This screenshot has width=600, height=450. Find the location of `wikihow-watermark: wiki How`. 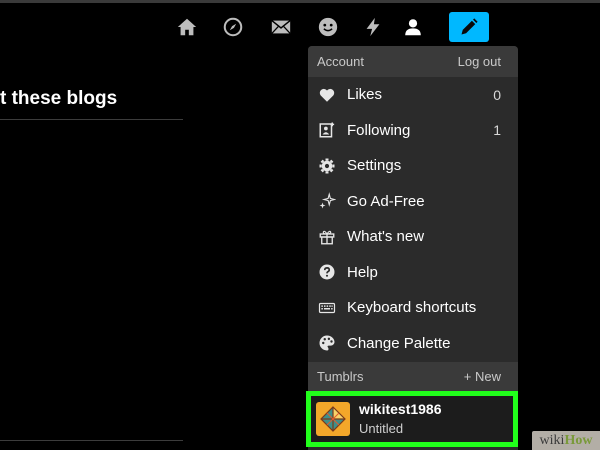

wikihow-watermark: wiki How is located at coordinates (566, 440).